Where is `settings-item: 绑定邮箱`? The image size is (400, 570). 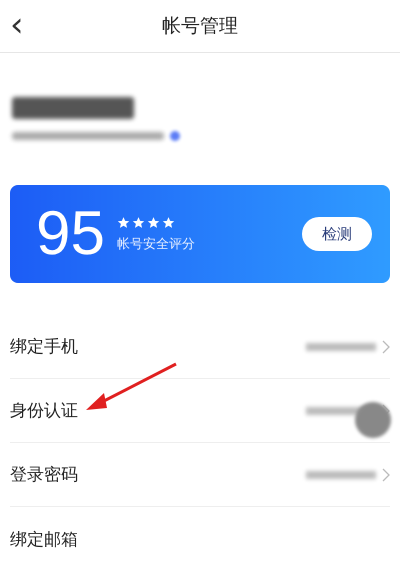
settings-item: 绑定邮箱 is located at coordinates (200, 539).